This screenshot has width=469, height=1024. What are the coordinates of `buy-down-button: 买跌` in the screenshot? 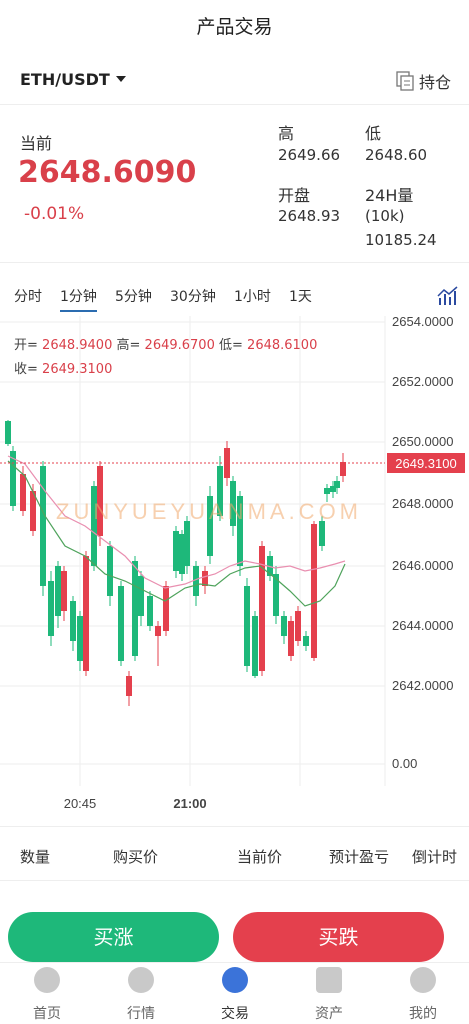 It's located at (338, 937).